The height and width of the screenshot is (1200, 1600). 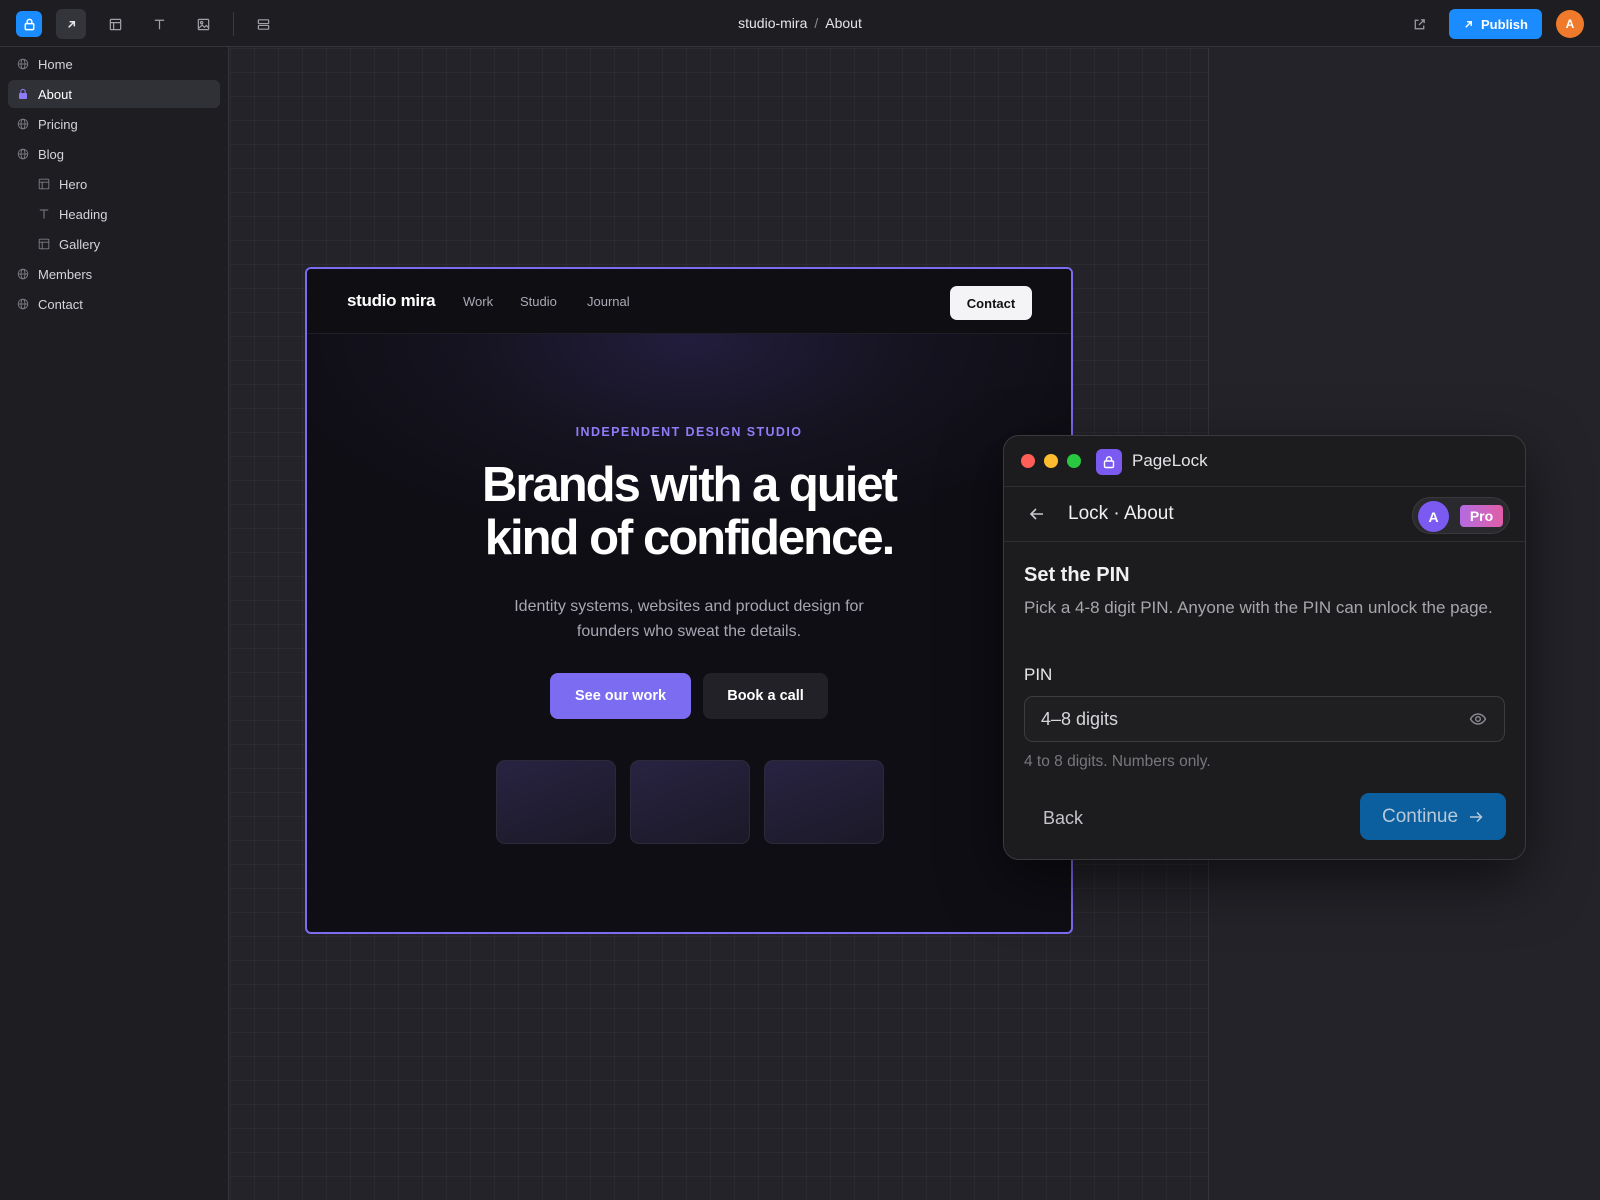 I want to click on sidebar-item-label: Members, so click(x=65, y=274).